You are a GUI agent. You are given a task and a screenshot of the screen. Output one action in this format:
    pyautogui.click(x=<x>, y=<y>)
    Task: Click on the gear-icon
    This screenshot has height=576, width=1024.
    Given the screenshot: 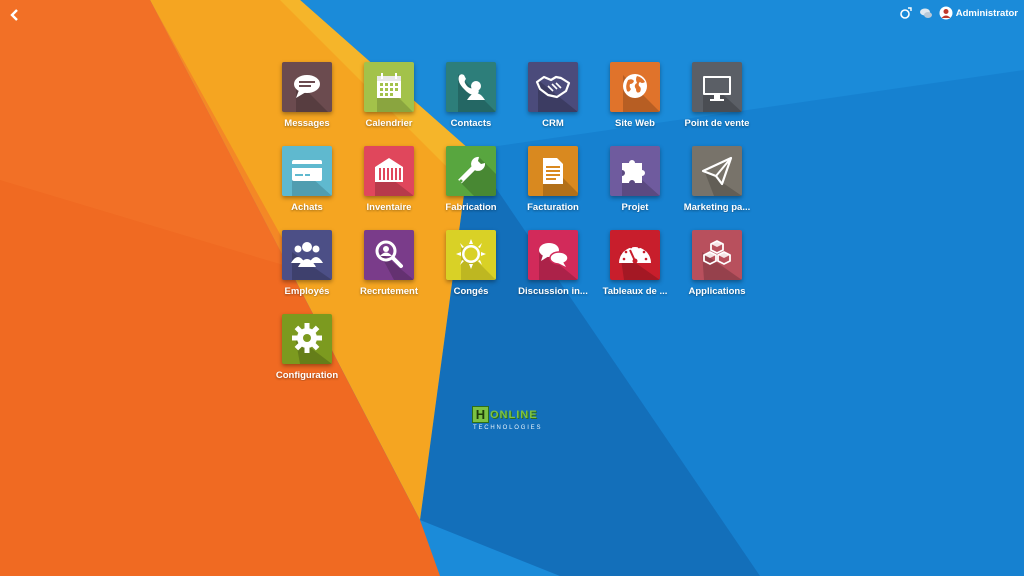 What is the action you would take?
    pyautogui.click(x=312, y=343)
    